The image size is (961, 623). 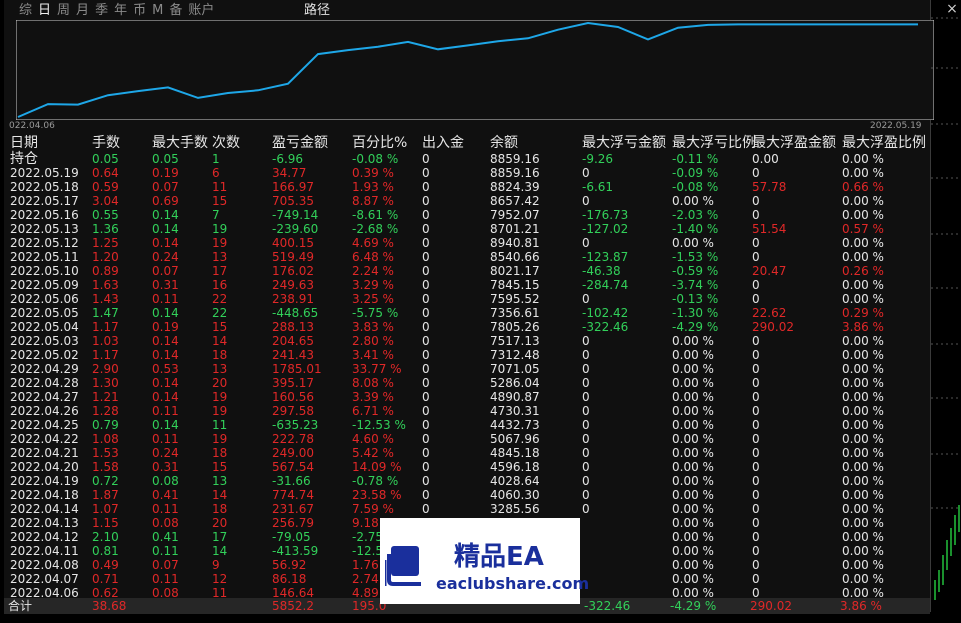 What do you see at coordinates (365, 565) in the screenshot?
I see `cell-pct: 1.76` at bounding box center [365, 565].